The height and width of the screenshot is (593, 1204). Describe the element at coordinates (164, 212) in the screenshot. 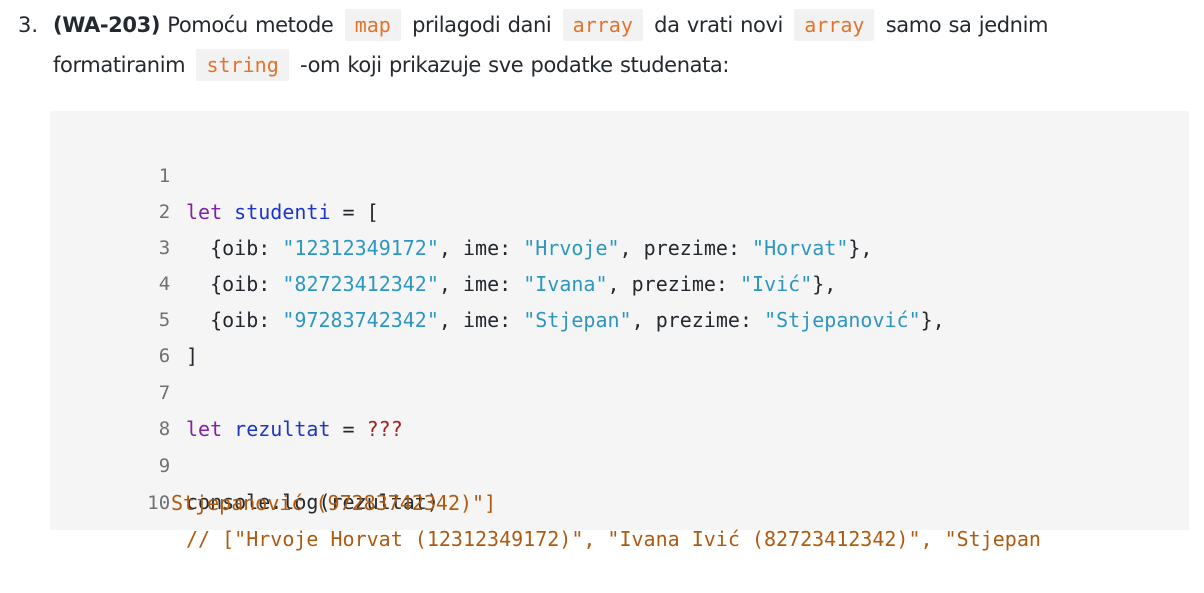

I see `line-number: 2` at that location.